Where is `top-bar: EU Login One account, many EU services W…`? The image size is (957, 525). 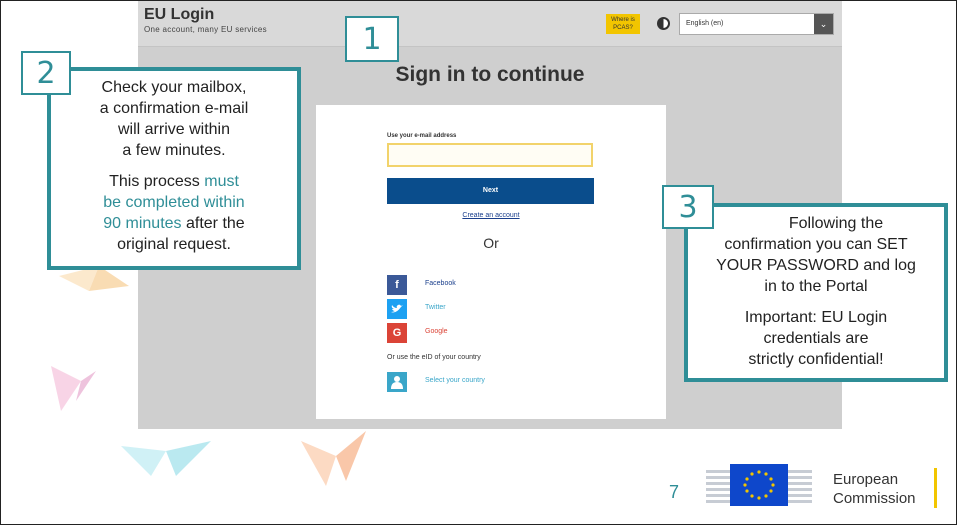 top-bar: EU Login One account, many EU services W… is located at coordinates (490, 24).